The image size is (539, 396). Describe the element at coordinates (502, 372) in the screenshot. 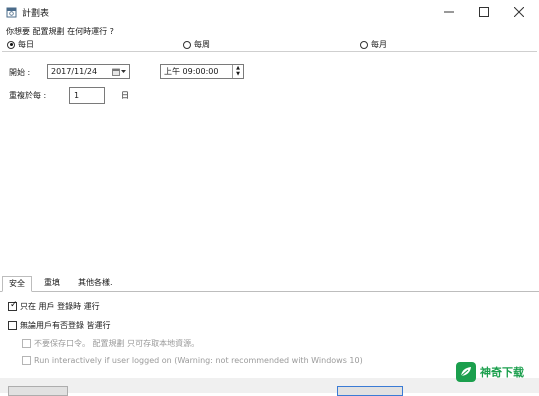

I see `watermark-text: 神奇下载` at that location.